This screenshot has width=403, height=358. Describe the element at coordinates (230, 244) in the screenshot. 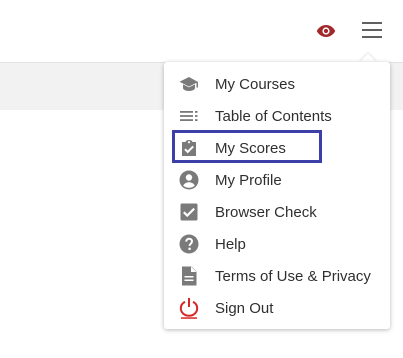

I see `menu-item-label: Help` at that location.